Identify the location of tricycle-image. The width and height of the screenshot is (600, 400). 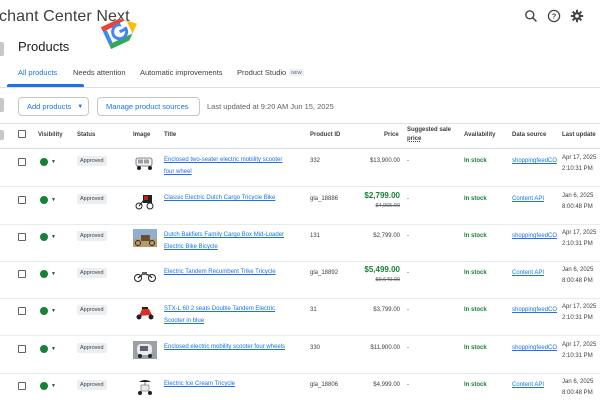
(145, 201).